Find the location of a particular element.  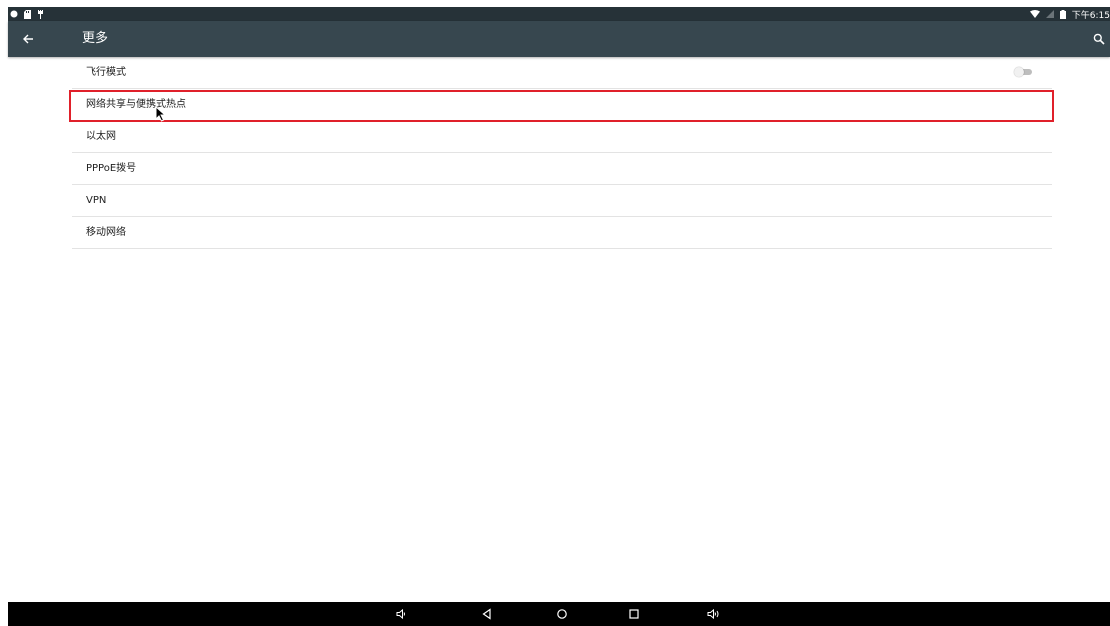

back-button is located at coordinates (28, 39).